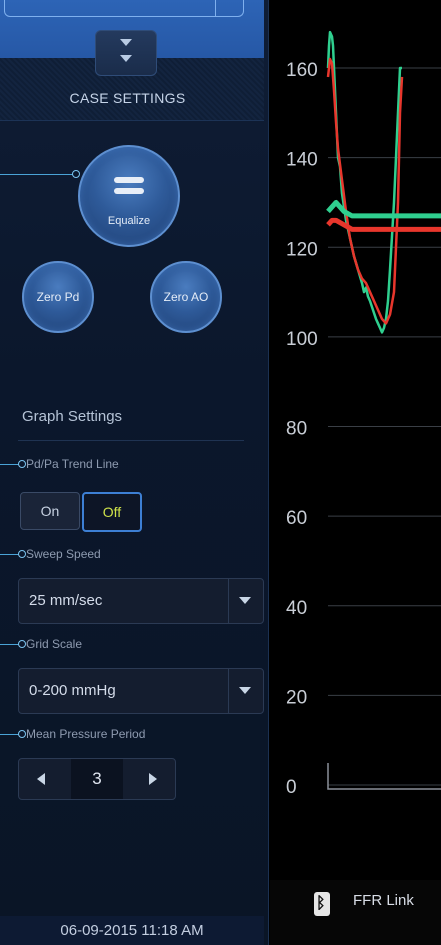 The image size is (441, 945). I want to click on top-control, so click(124, 8).